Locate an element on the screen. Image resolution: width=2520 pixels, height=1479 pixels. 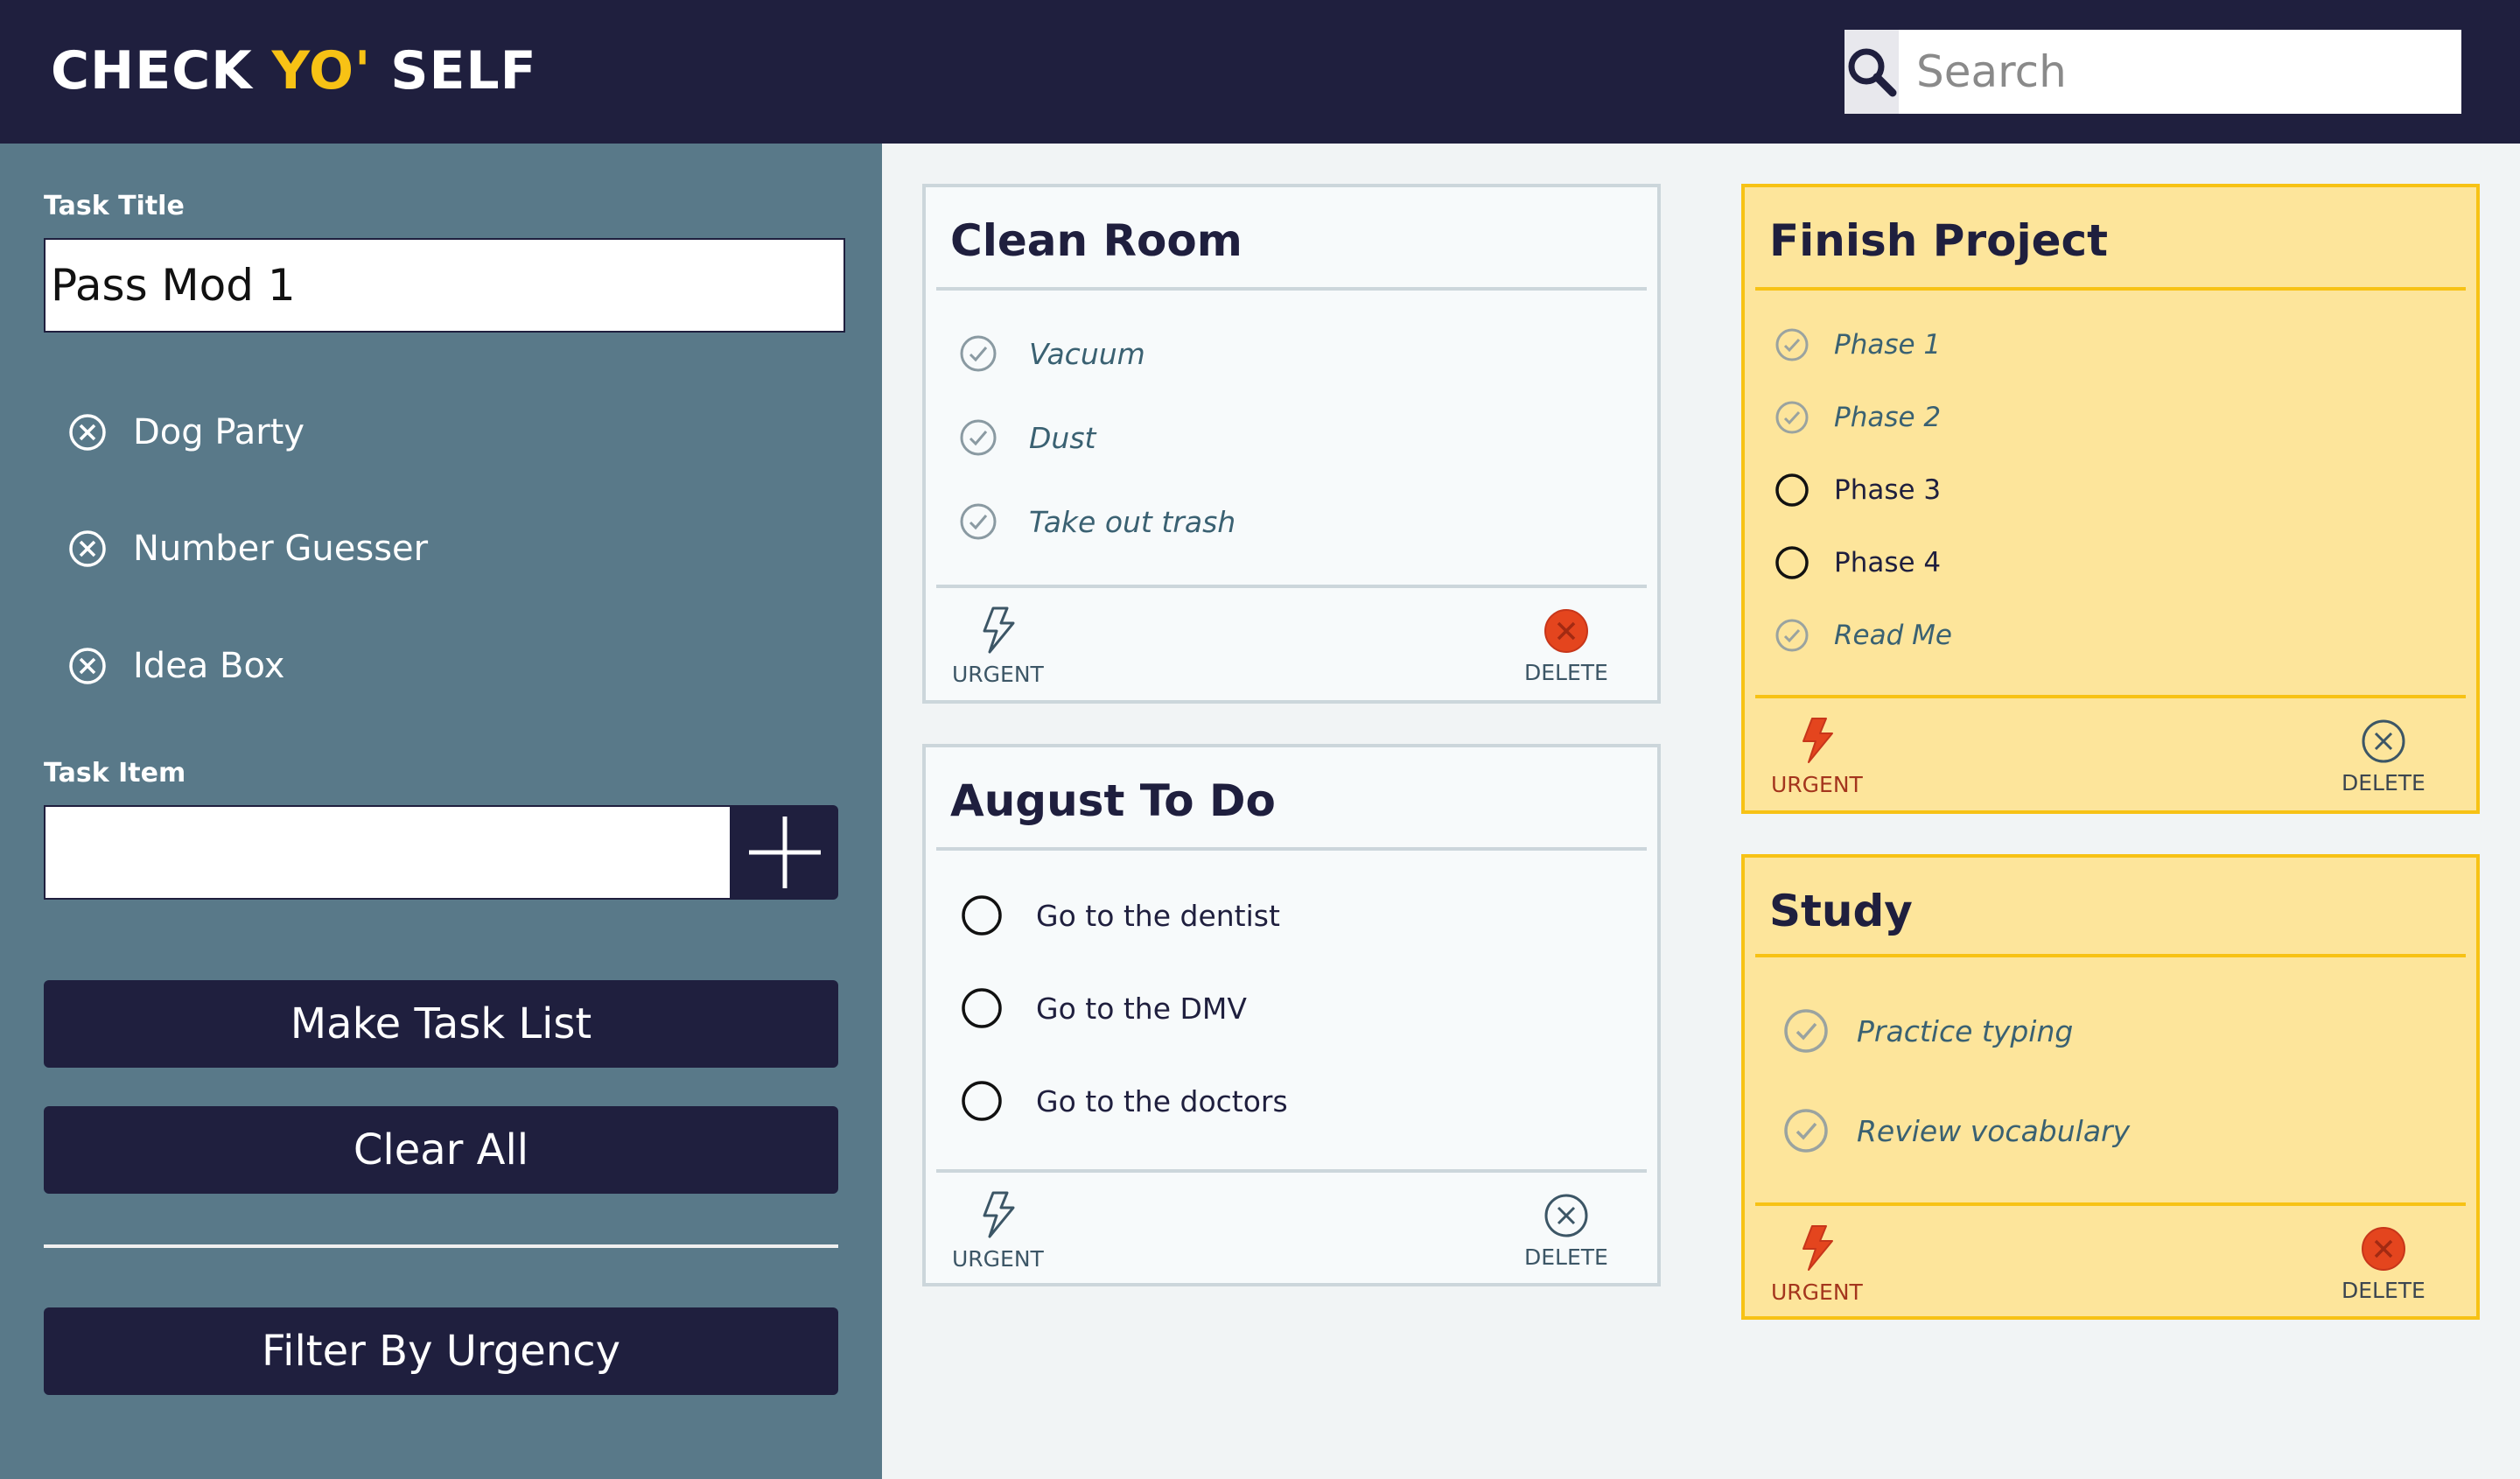
task-text: Read Me is located at coordinates (1893, 635).